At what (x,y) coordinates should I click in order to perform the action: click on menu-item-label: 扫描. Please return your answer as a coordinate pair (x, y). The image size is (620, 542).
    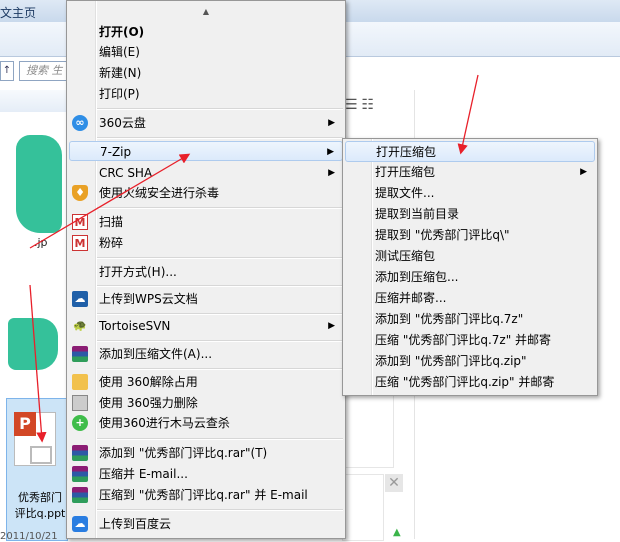
    Looking at the image, I should click on (111, 222).